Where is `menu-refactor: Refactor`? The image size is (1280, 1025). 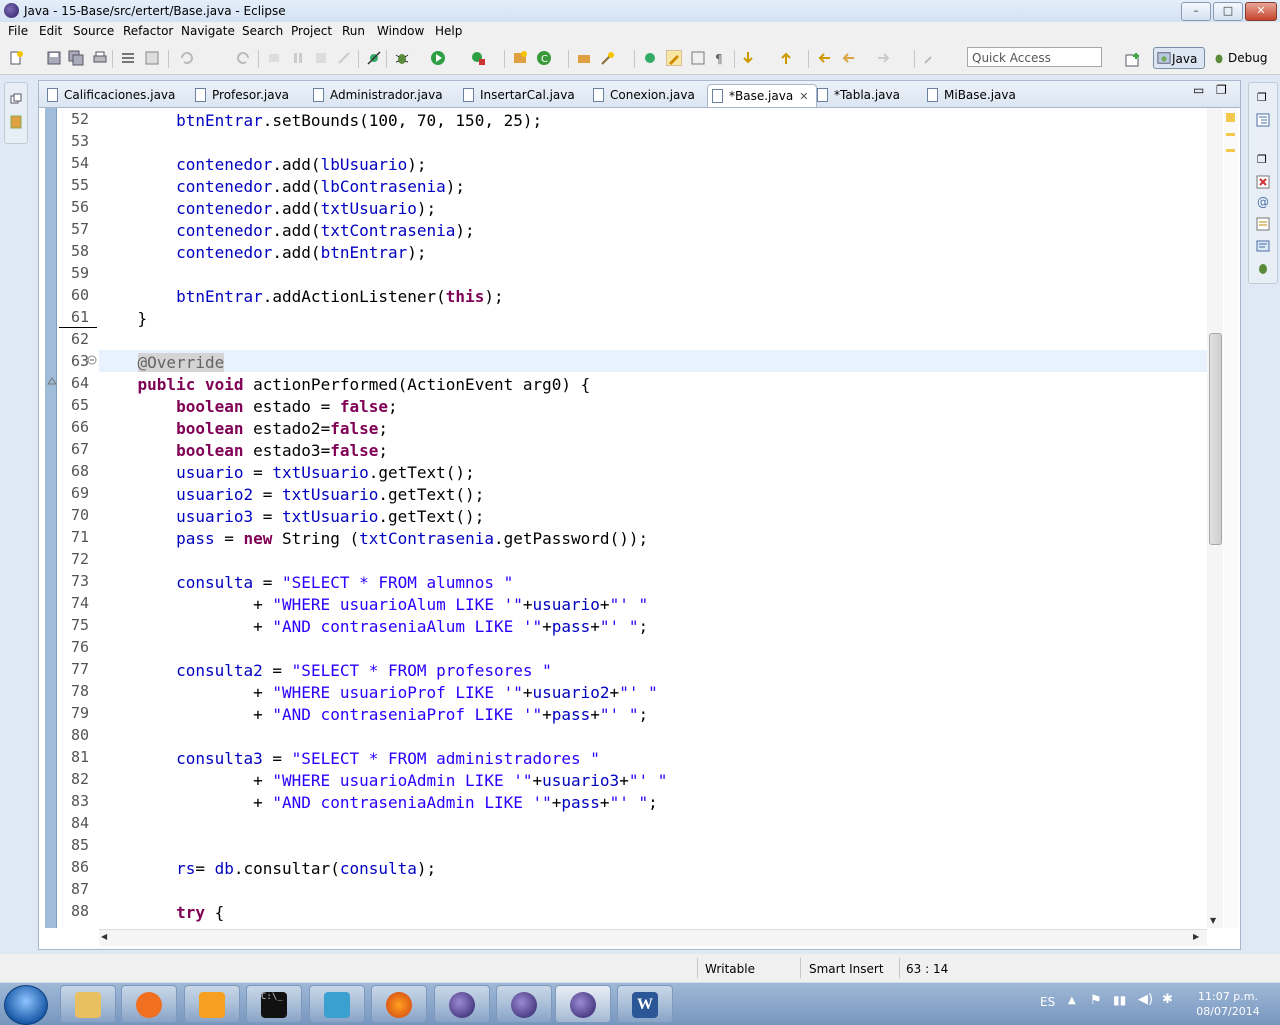
menu-refactor: Refactor is located at coordinates (148, 31).